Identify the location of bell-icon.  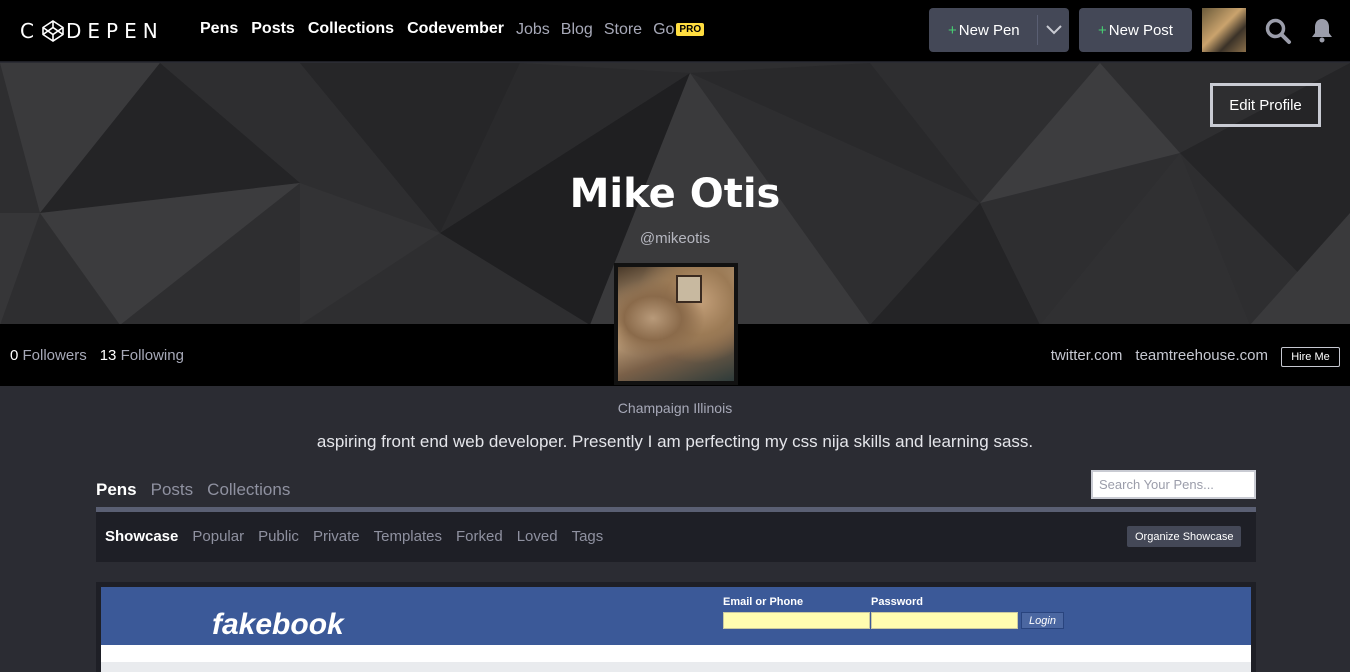
(1322, 31).